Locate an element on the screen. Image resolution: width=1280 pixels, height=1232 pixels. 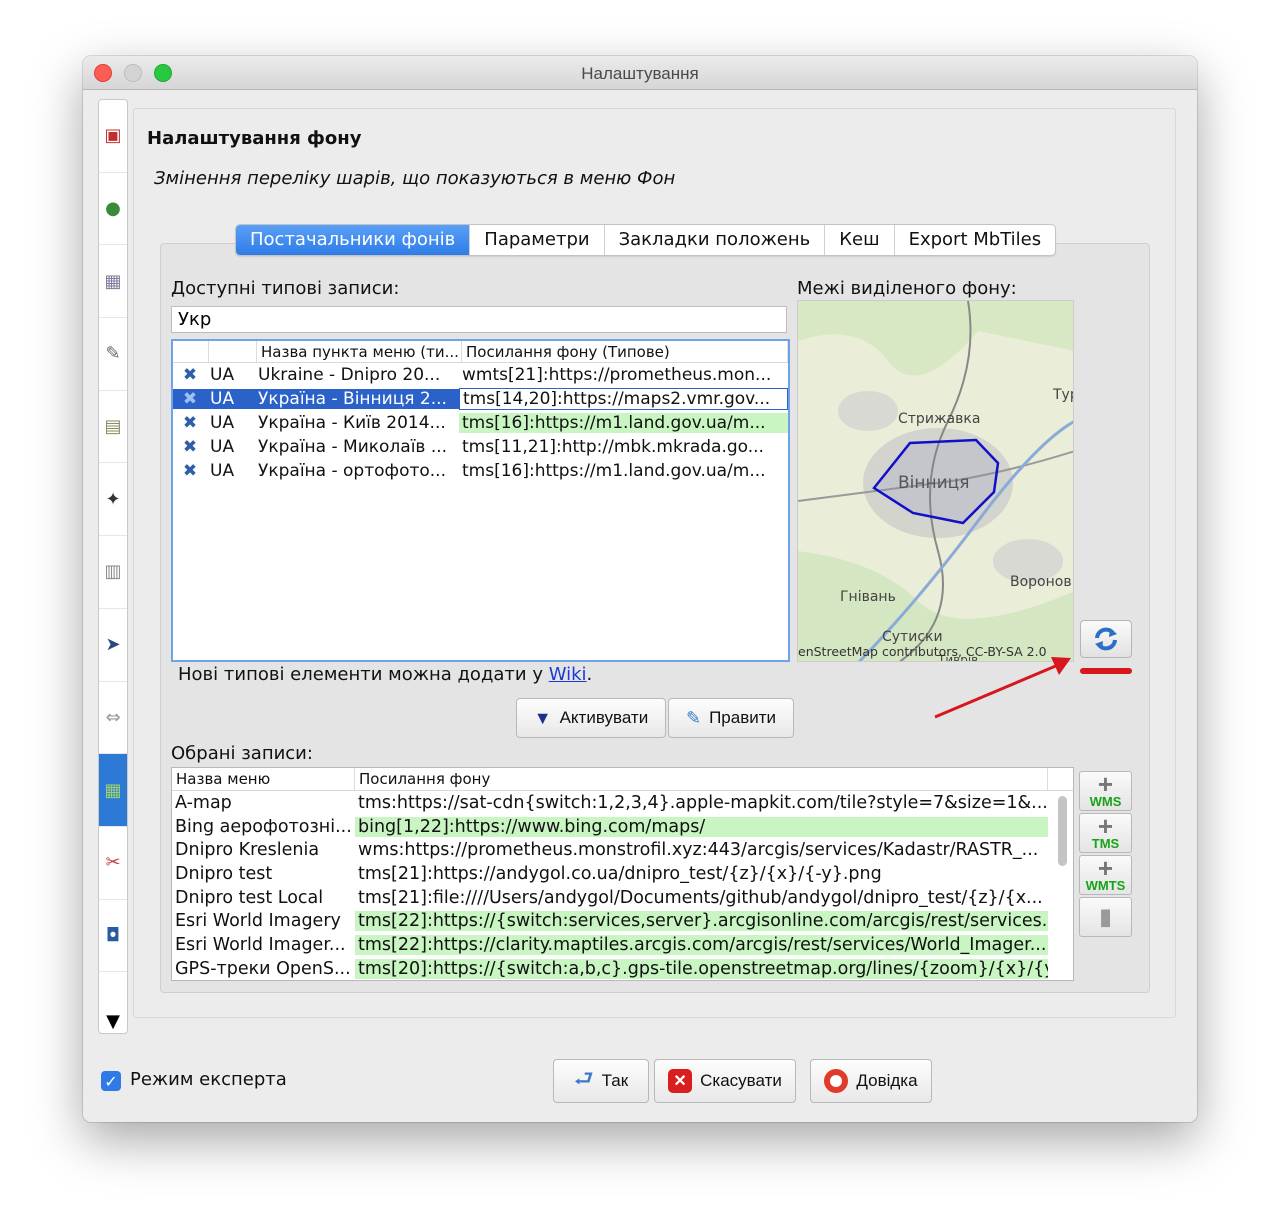
filter-input is located at coordinates (479, 319).